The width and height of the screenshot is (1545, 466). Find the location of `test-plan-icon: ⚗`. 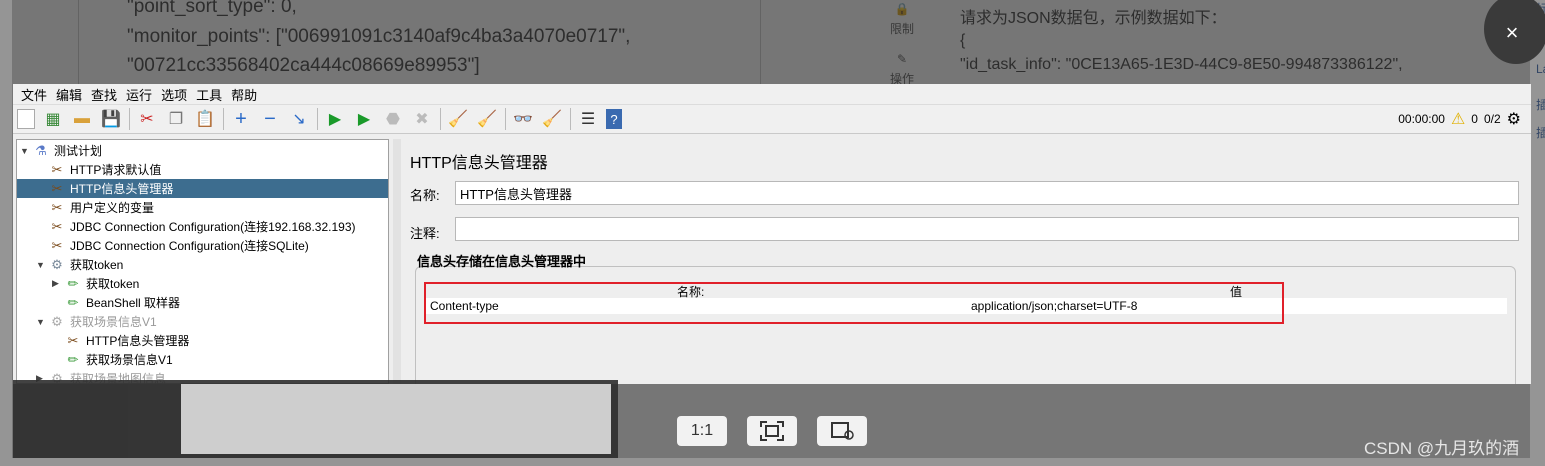

test-plan-icon: ⚗ is located at coordinates (41, 150).